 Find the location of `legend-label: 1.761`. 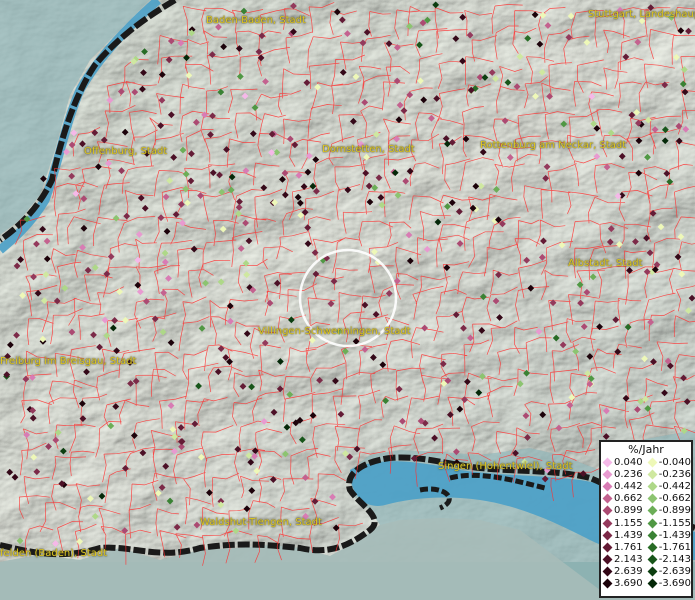

legend-label: 1.761 is located at coordinates (628, 547).